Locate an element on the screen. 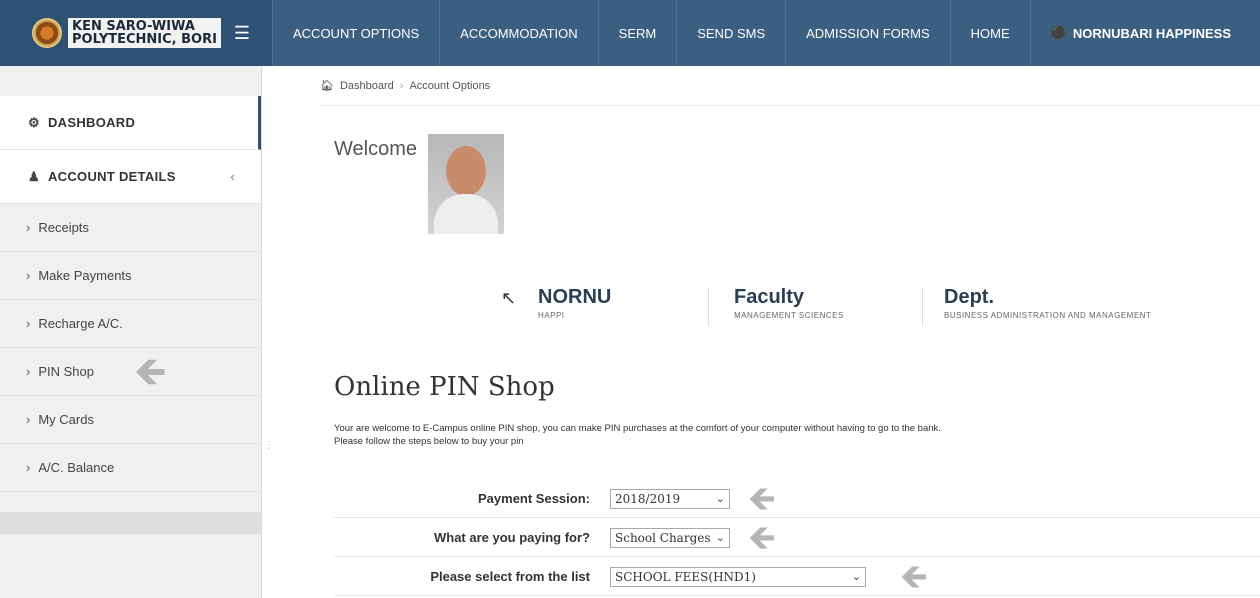 Image resolution: width=1260 pixels, height=598 pixels. brand-line-2: POLYTECHNIC, BORI is located at coordinates (144, 39).